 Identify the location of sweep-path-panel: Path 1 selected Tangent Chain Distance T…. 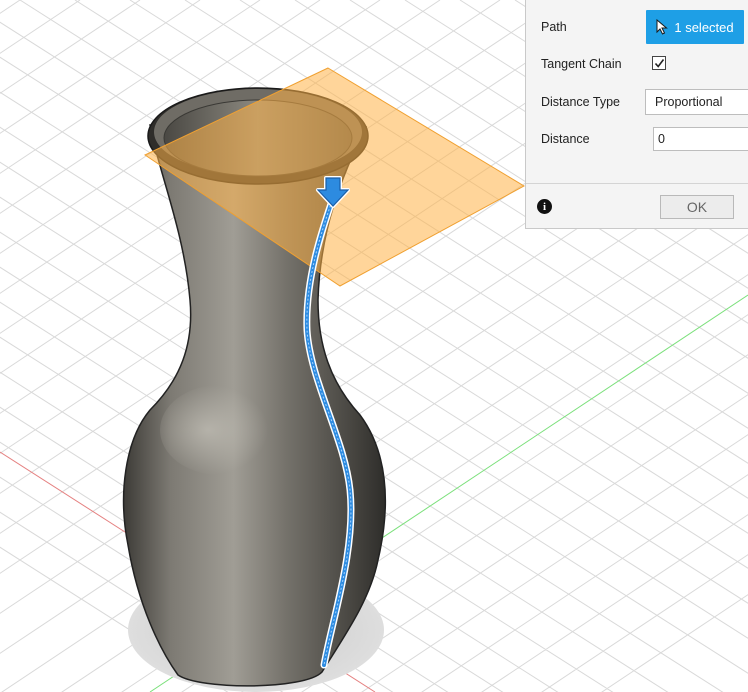
(636, 114).